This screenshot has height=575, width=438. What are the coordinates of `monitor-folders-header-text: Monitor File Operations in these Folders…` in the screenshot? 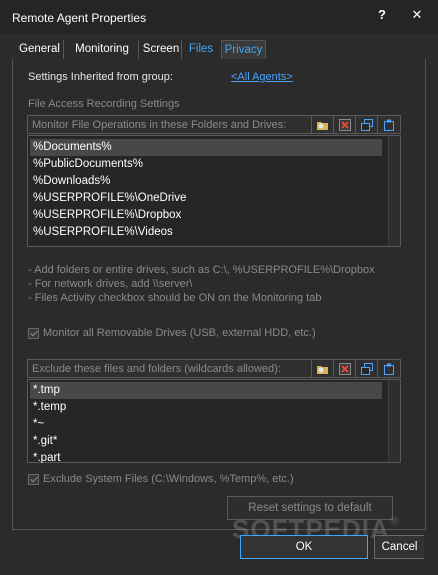 It's located at (159, 125).